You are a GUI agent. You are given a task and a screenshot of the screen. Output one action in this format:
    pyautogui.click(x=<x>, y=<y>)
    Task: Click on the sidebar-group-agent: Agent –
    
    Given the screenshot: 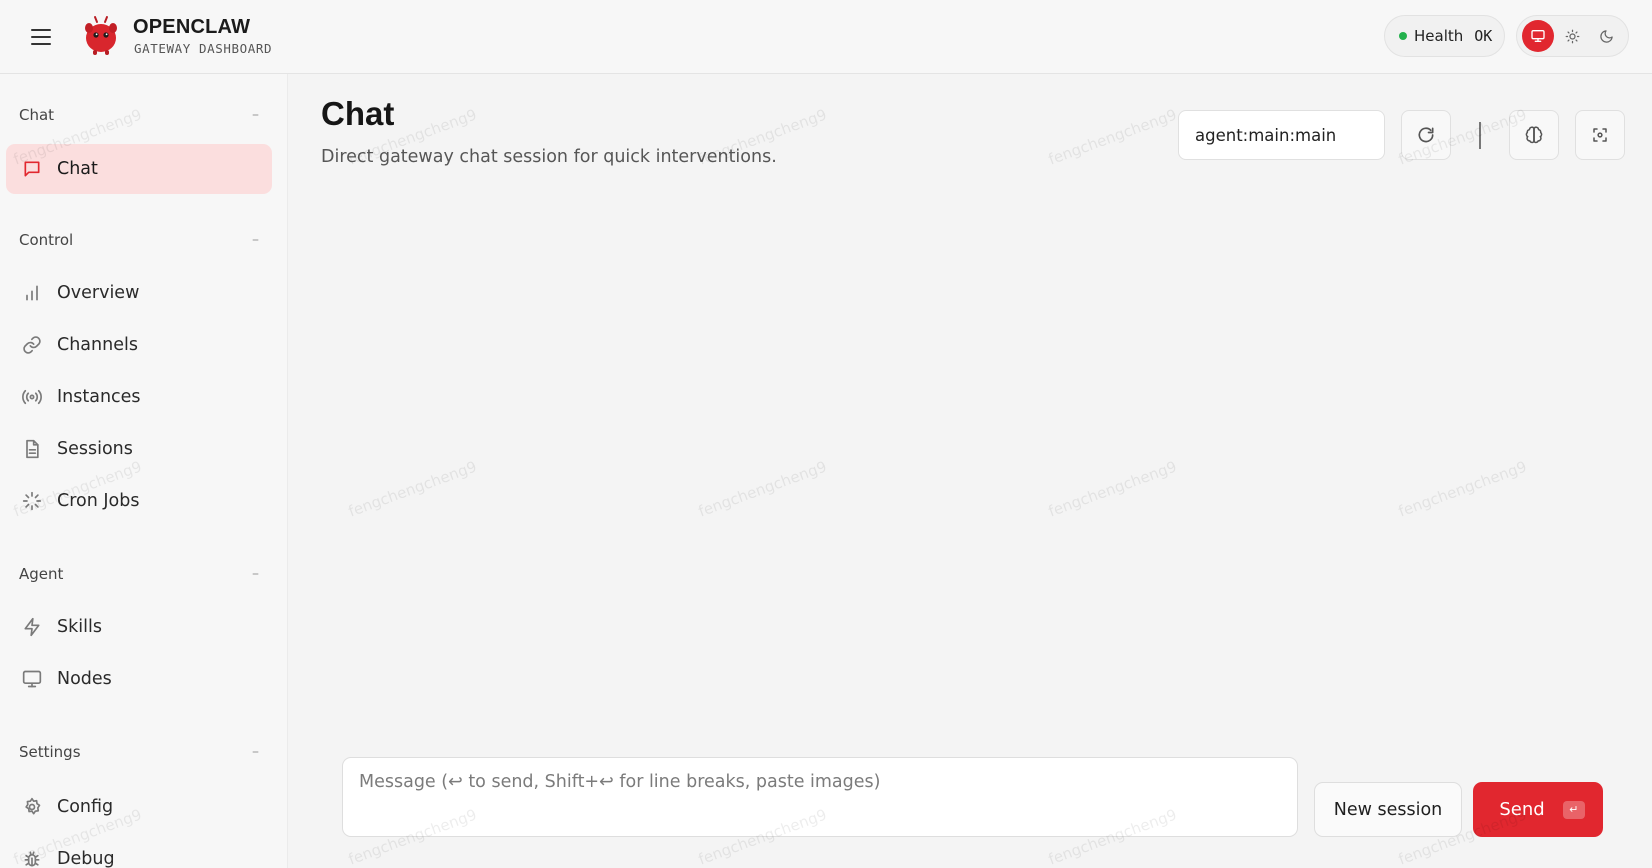 What is the action you would take?
    pyautogui.click(x=139, y=574)
    